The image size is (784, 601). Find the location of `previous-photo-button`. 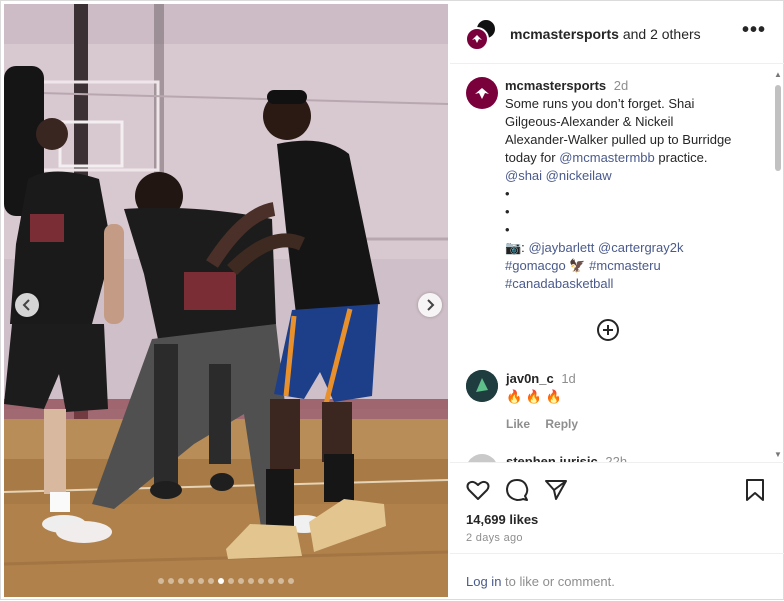

previous-photo-button is located at coordinates (27, 305).